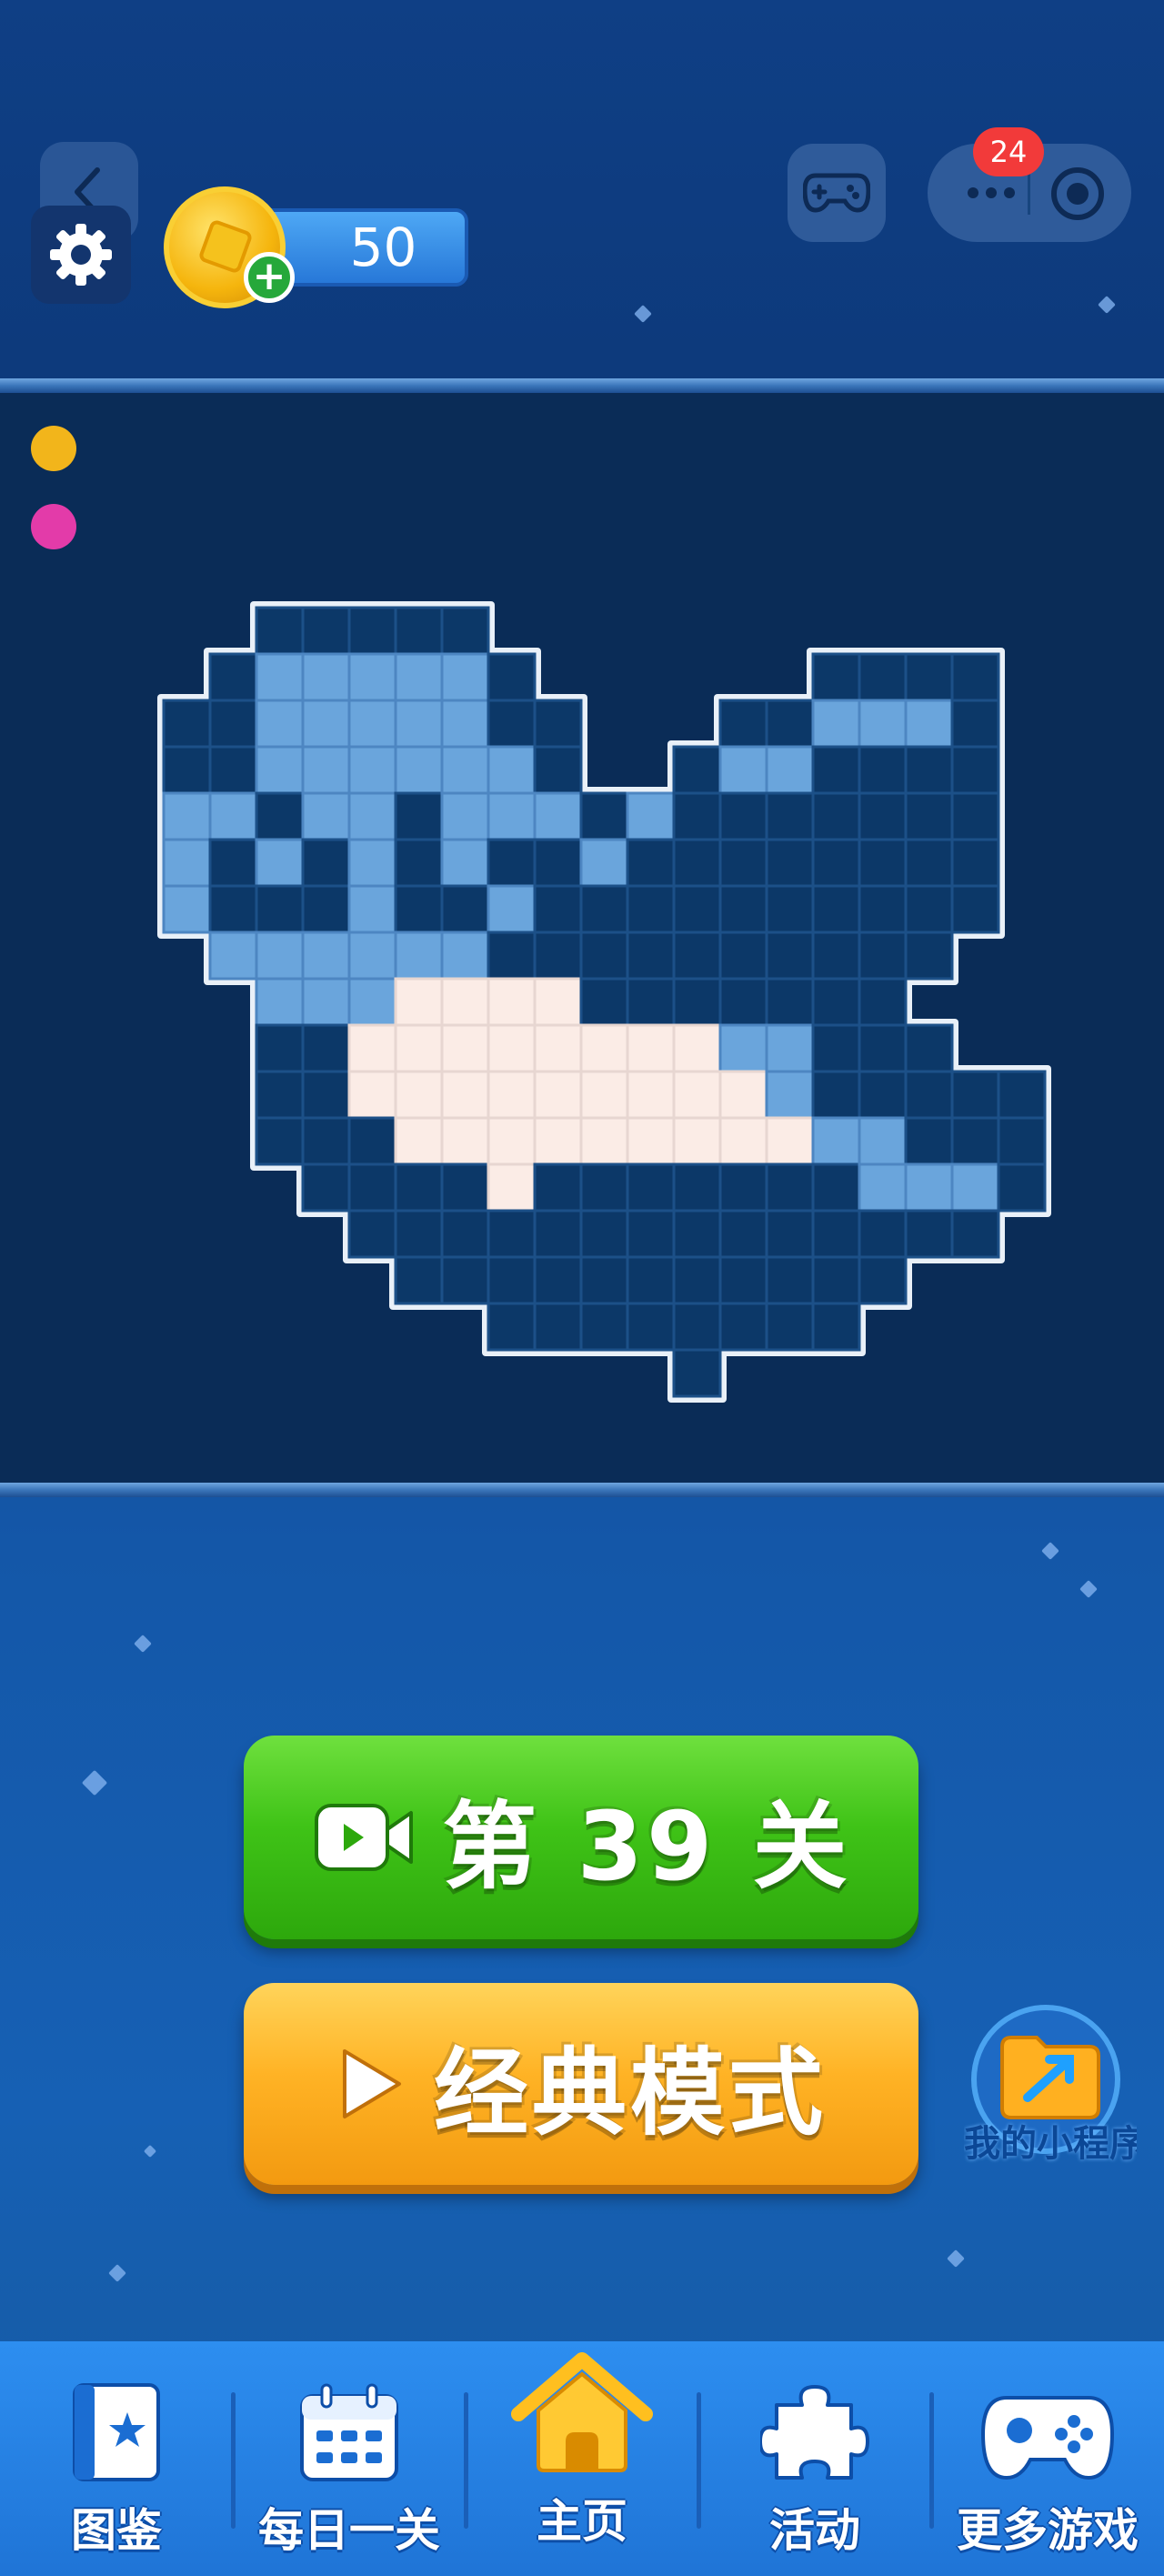  Describe the element at coordinates (317, 247) in the screenshot. I see `coin-counter: 50 +` at that location.